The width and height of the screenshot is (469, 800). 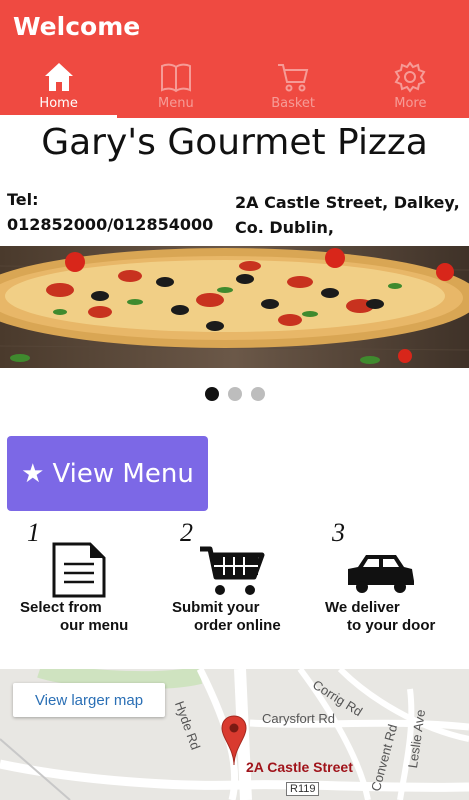 What do you see at coordinates (58, 103) in the screenshot?
I see `tab-home-label: Home` at bounding box center [58, 103].